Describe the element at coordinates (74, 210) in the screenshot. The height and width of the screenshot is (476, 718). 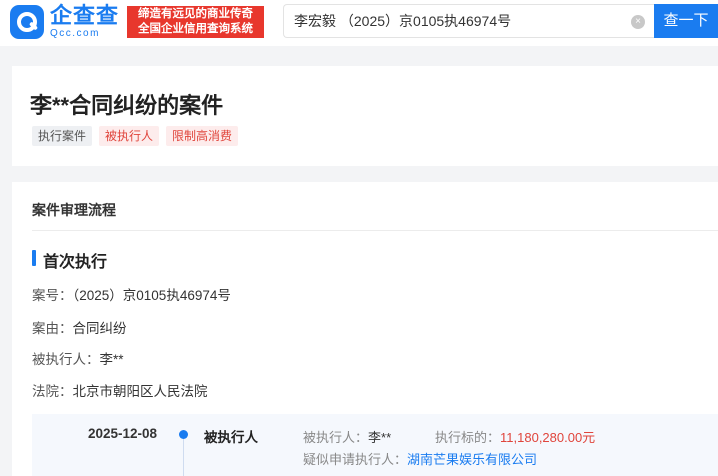
I see `section-title: 案件审理流程` at that location.